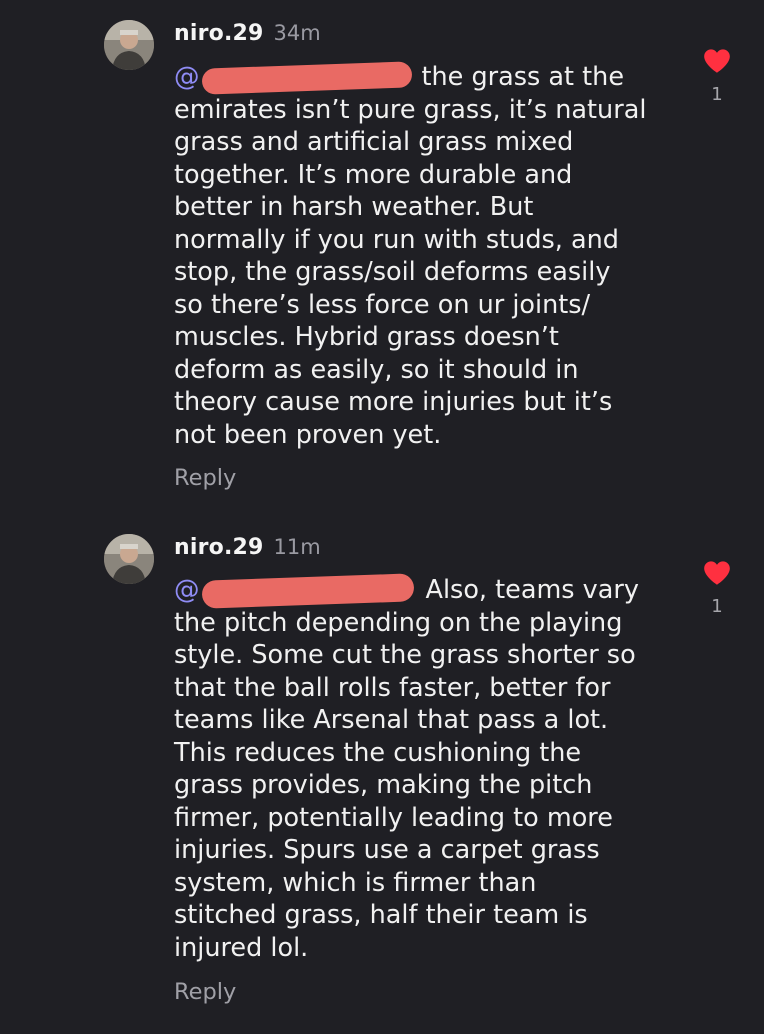  I want to click on comment-line: style. Some cut the grass shorter so, so click(405, 655).